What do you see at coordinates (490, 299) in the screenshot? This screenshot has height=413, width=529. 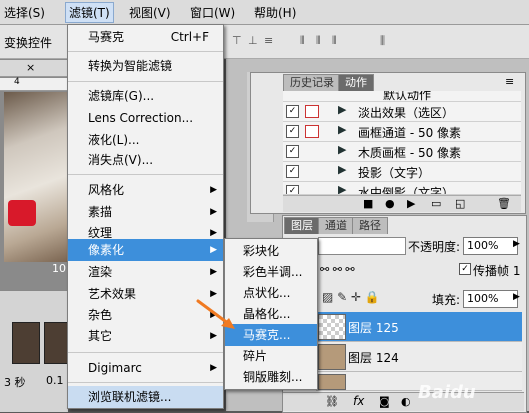 I see `fill-input: 100%` at bounding box center [490, 299].